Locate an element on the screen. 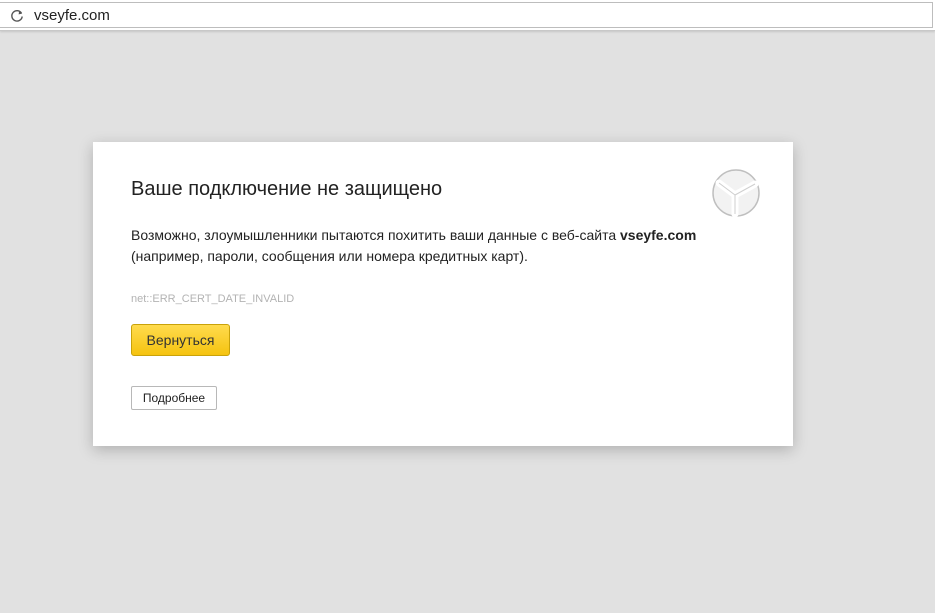  reload-icon is located at coordinates (17, 16).